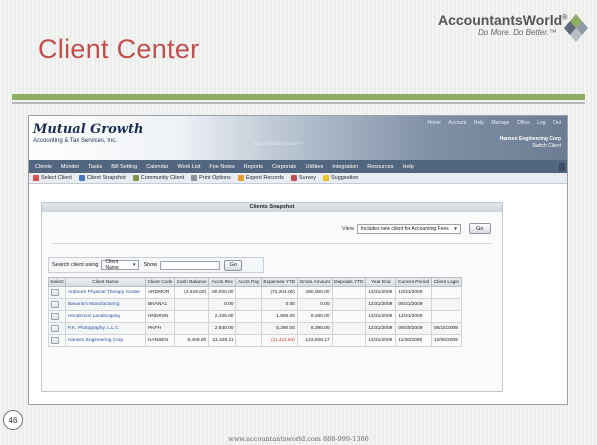 The height and width of the screenshot is (445, 597). I want to click on current-client: Hansen Engineering Corp Switch Client, so click(530, 143).